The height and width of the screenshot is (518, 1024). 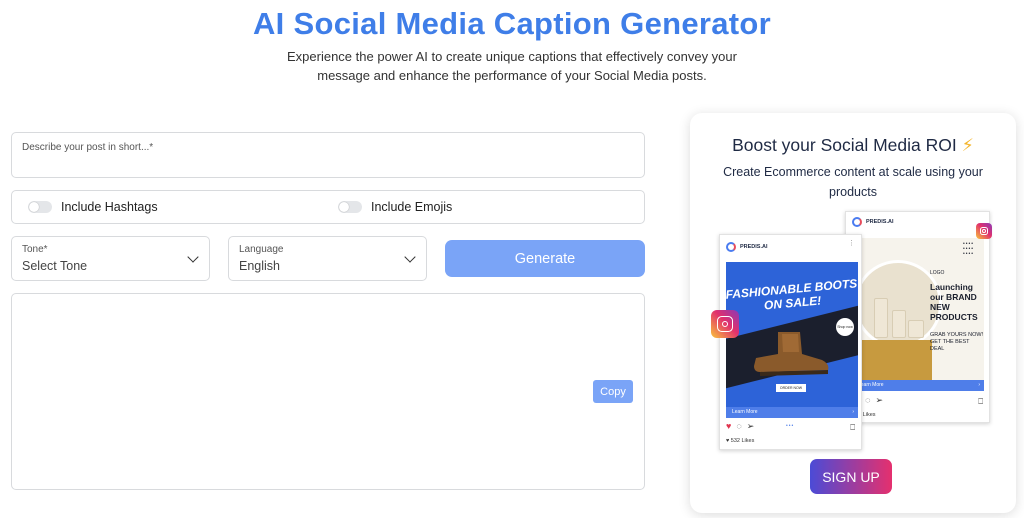 What do you see at coordinates (328, 207) in the screenshot?
I see `options-row: Include Hashtags Include Emojis` at bounding box center [328, 207].